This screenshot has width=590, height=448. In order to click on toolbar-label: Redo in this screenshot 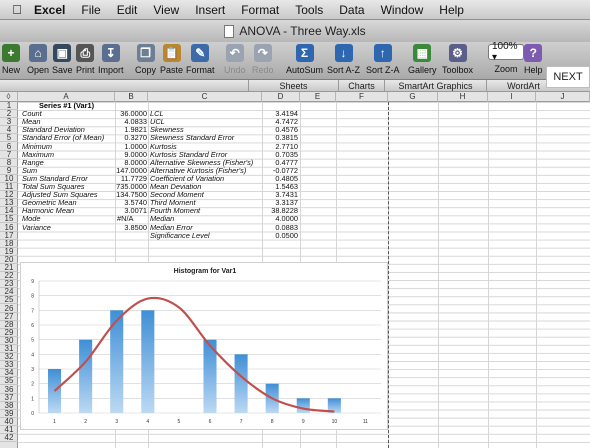, I will do `click(263, 70)`.